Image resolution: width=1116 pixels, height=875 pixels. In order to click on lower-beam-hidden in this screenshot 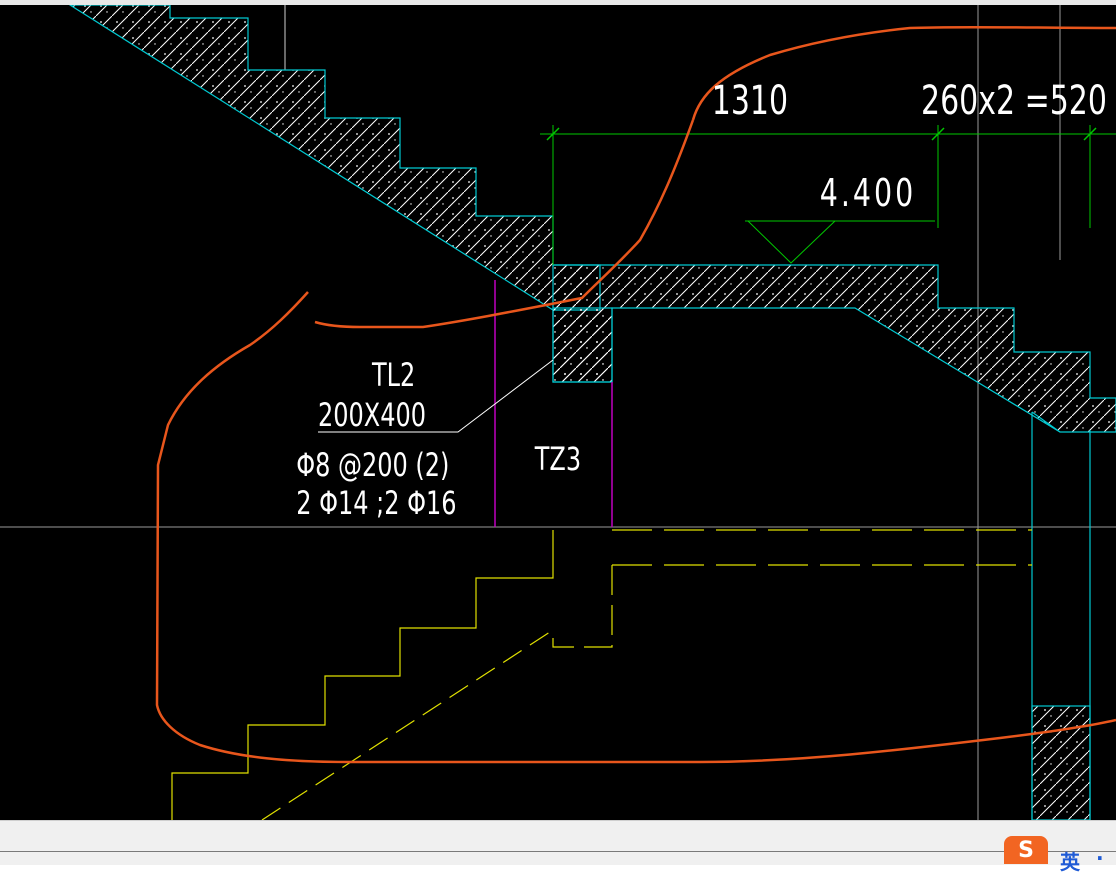, I will do `click(582, 606)`.